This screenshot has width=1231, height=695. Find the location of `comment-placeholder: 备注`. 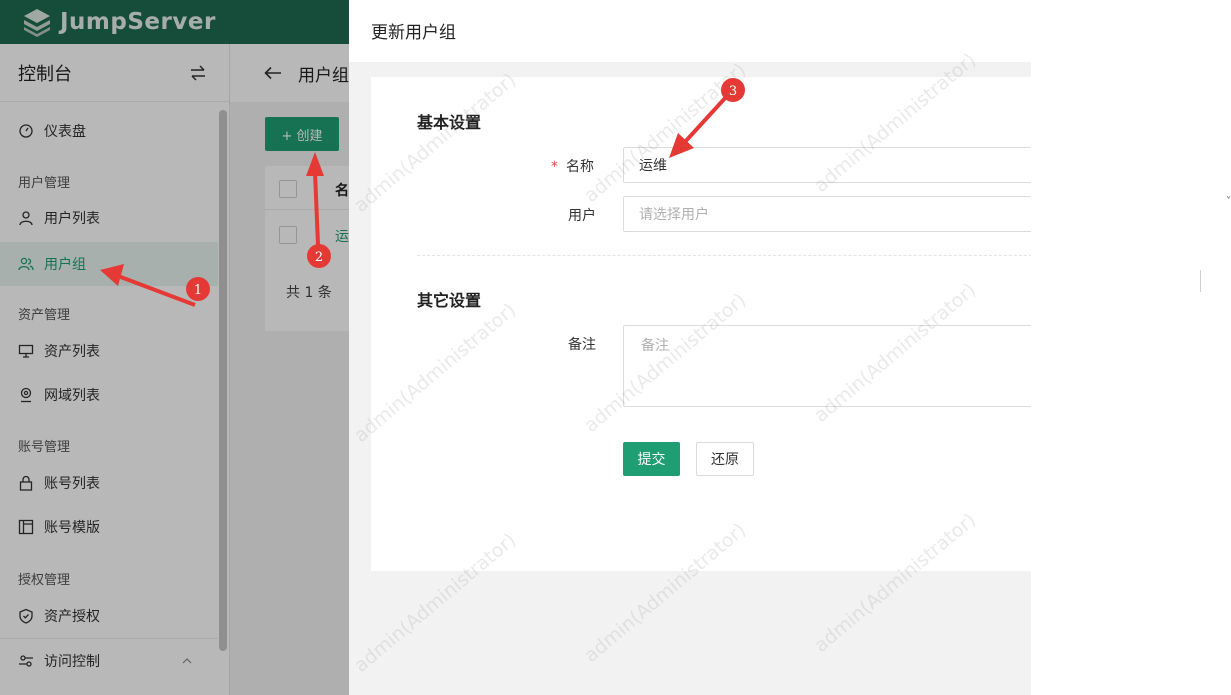

comment-placeholder: 备注 is located at coordinates (655, 346).